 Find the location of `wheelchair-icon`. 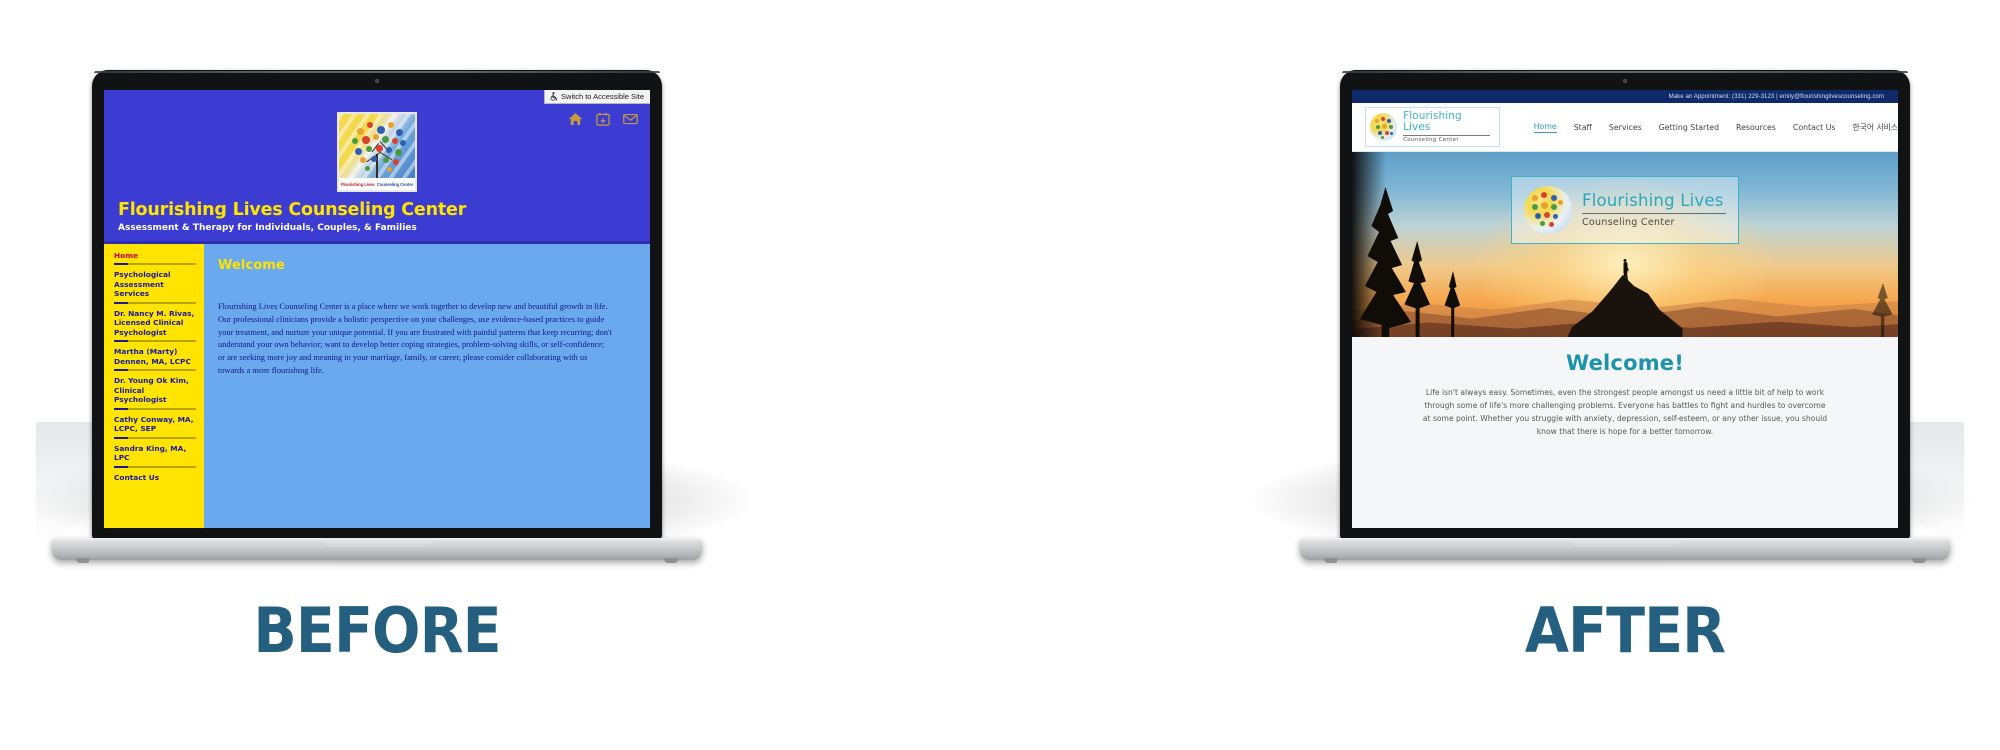

wheelchair-icon is located at coordinates (554, 96).